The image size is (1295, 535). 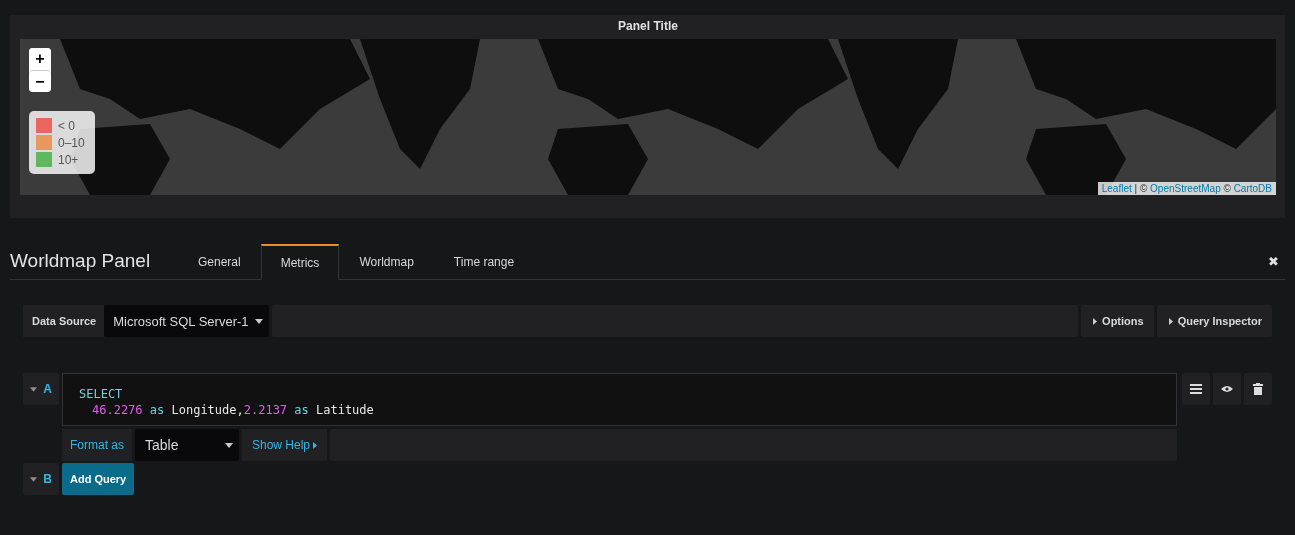 What do you see at coordinates (386, 261) in the screenshot?
I see `editor-tab: Worldmap` at bounding box center [386, 261].